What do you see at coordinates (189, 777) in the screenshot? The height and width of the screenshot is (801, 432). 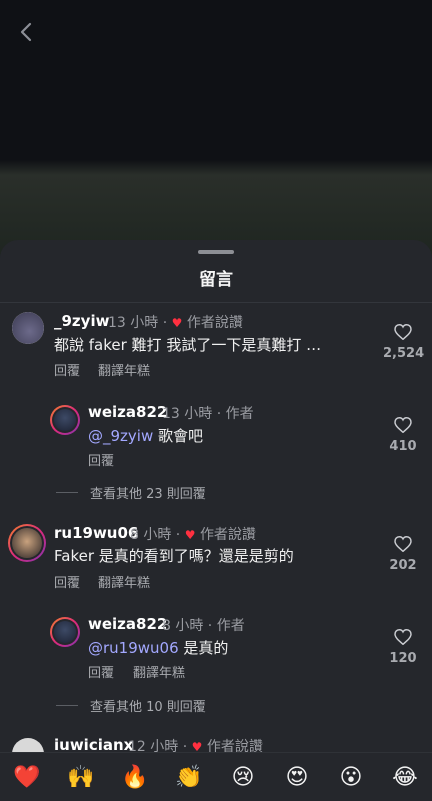 I see `emoji-clap-button: 👏` at bounding box center [189, 777].